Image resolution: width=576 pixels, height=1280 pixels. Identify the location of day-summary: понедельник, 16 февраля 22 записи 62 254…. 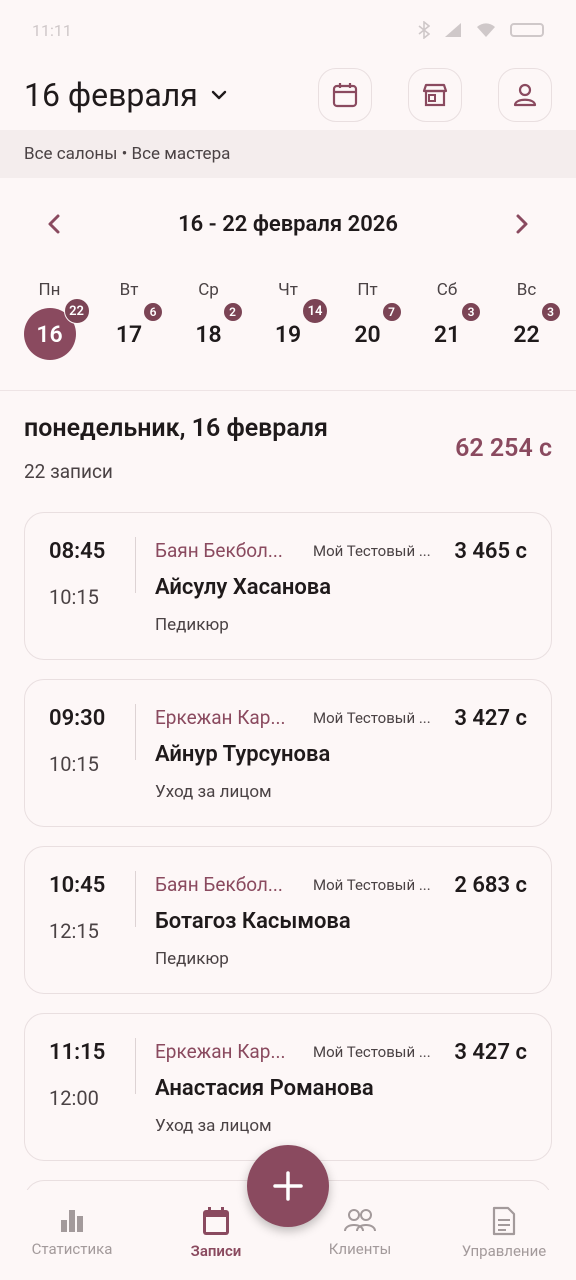
(288, 454).